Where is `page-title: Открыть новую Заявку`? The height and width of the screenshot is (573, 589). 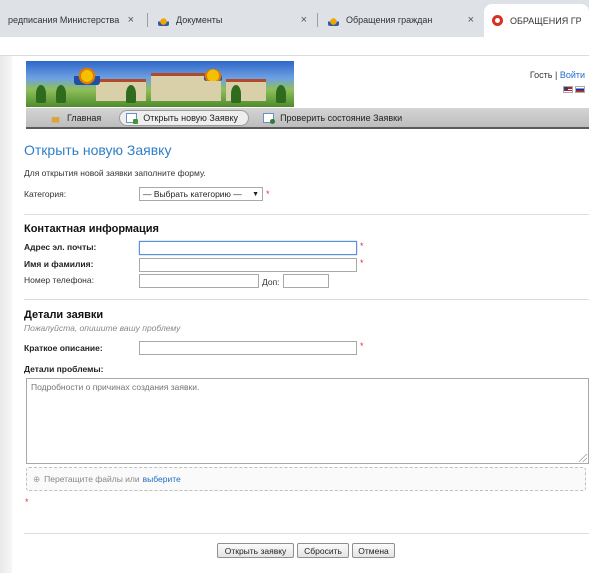 page-title: Открыть новую Заявку is located at coordinates (98, 150).